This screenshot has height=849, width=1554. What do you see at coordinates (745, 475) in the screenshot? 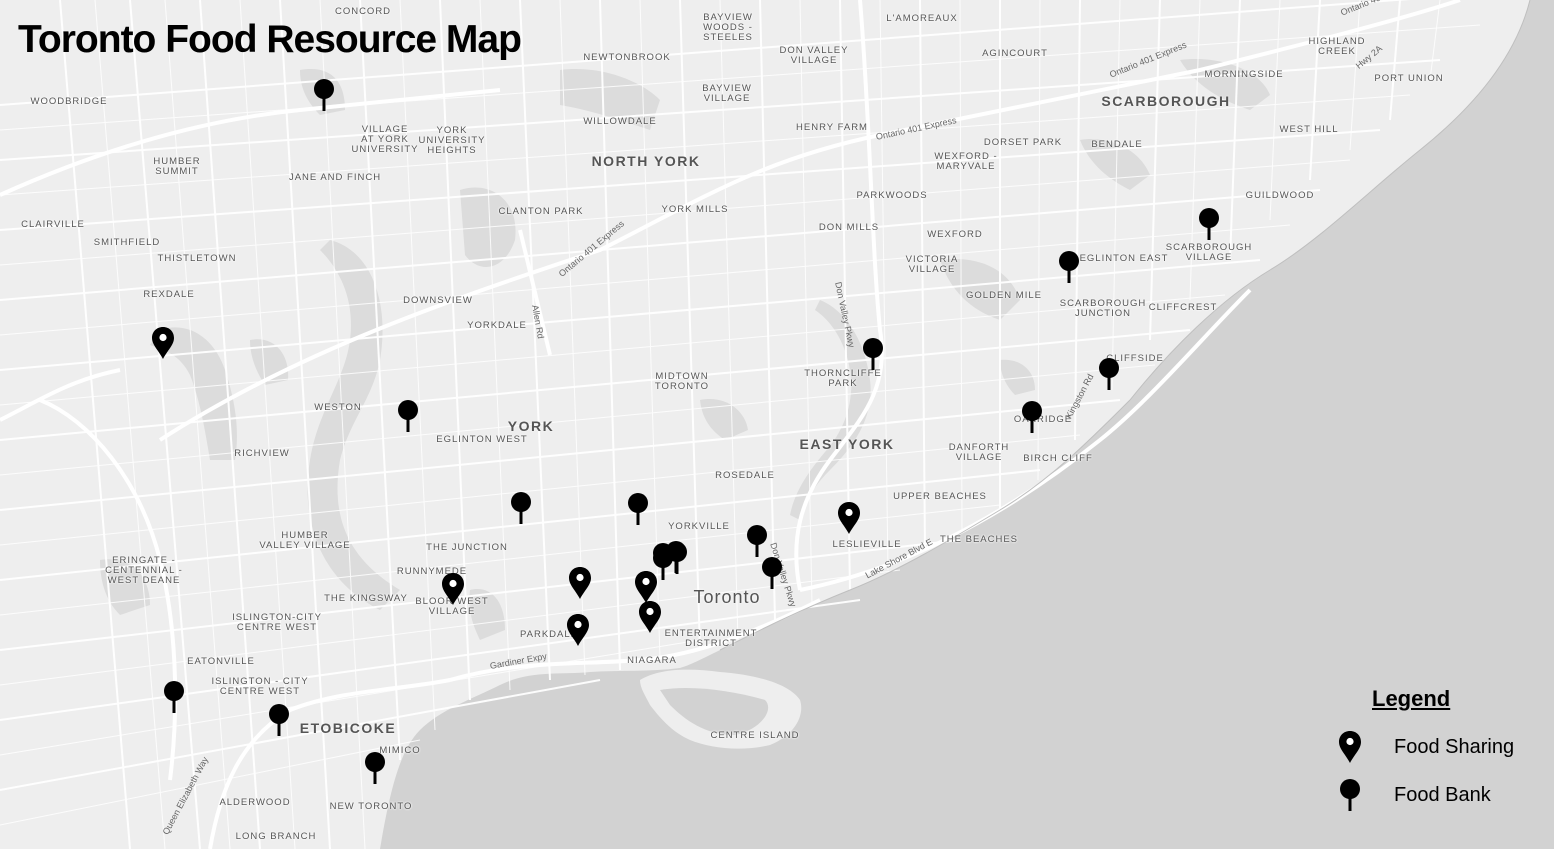
I see `label-rosedale: ROSEDALE` at bounding box center [745, 475].